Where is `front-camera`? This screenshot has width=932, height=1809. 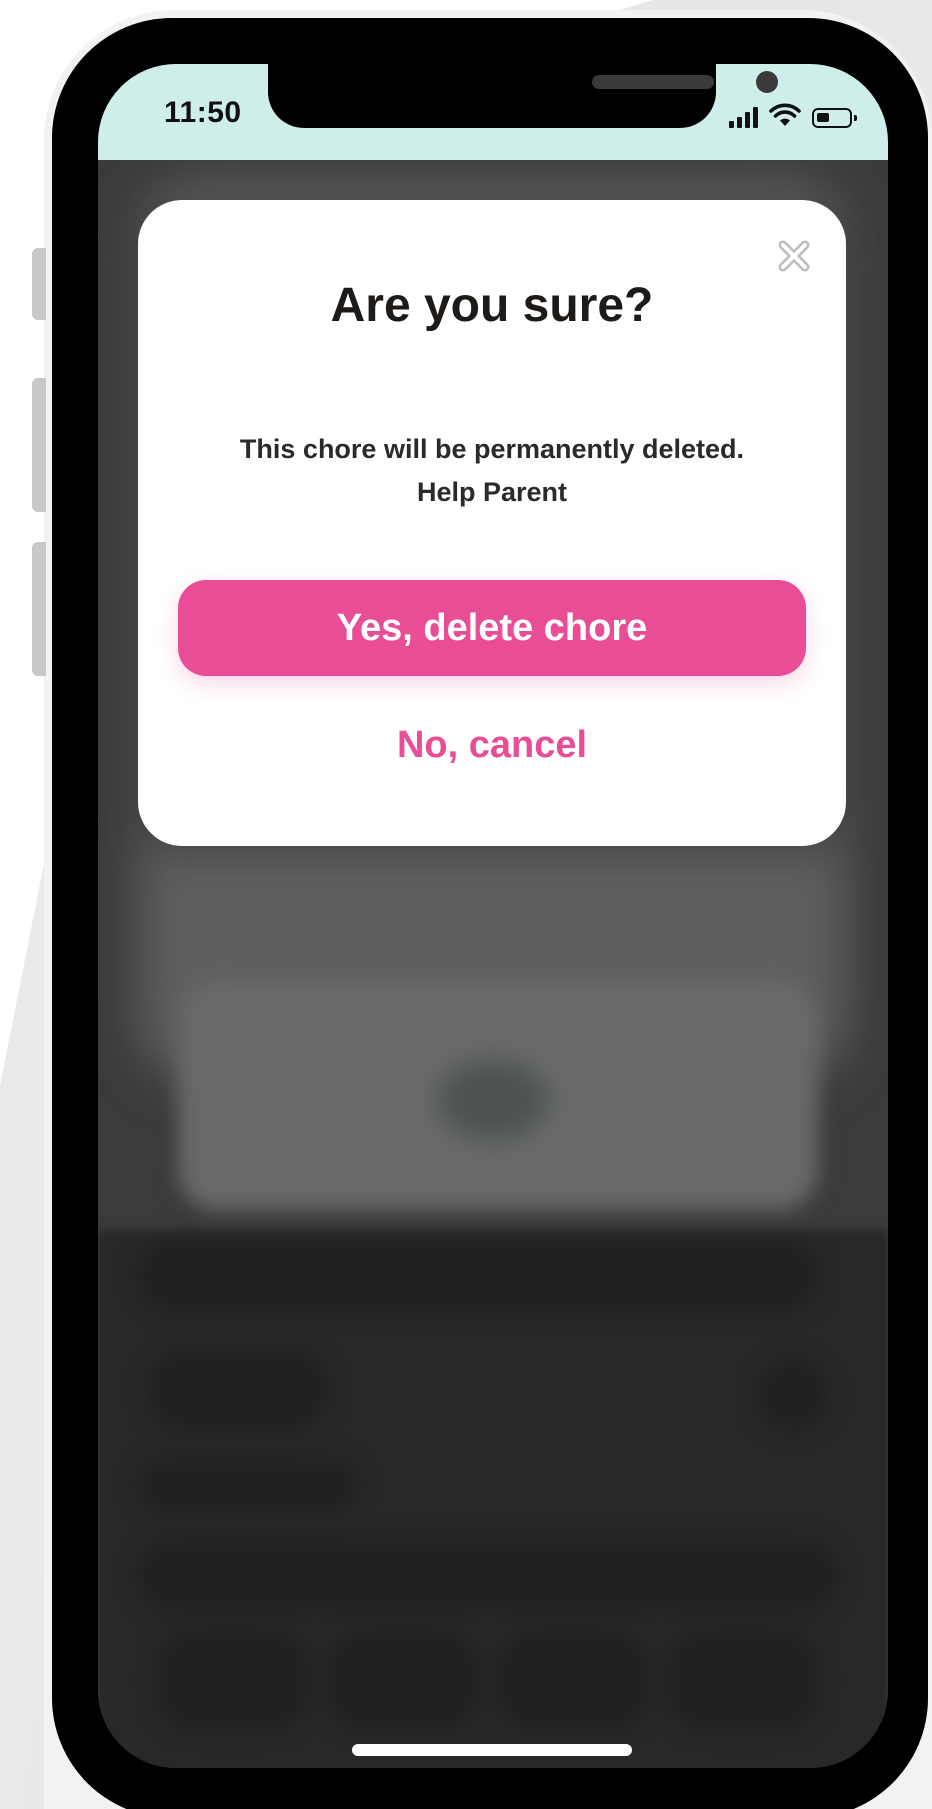
front-camera is located at coordinates (767, 82).